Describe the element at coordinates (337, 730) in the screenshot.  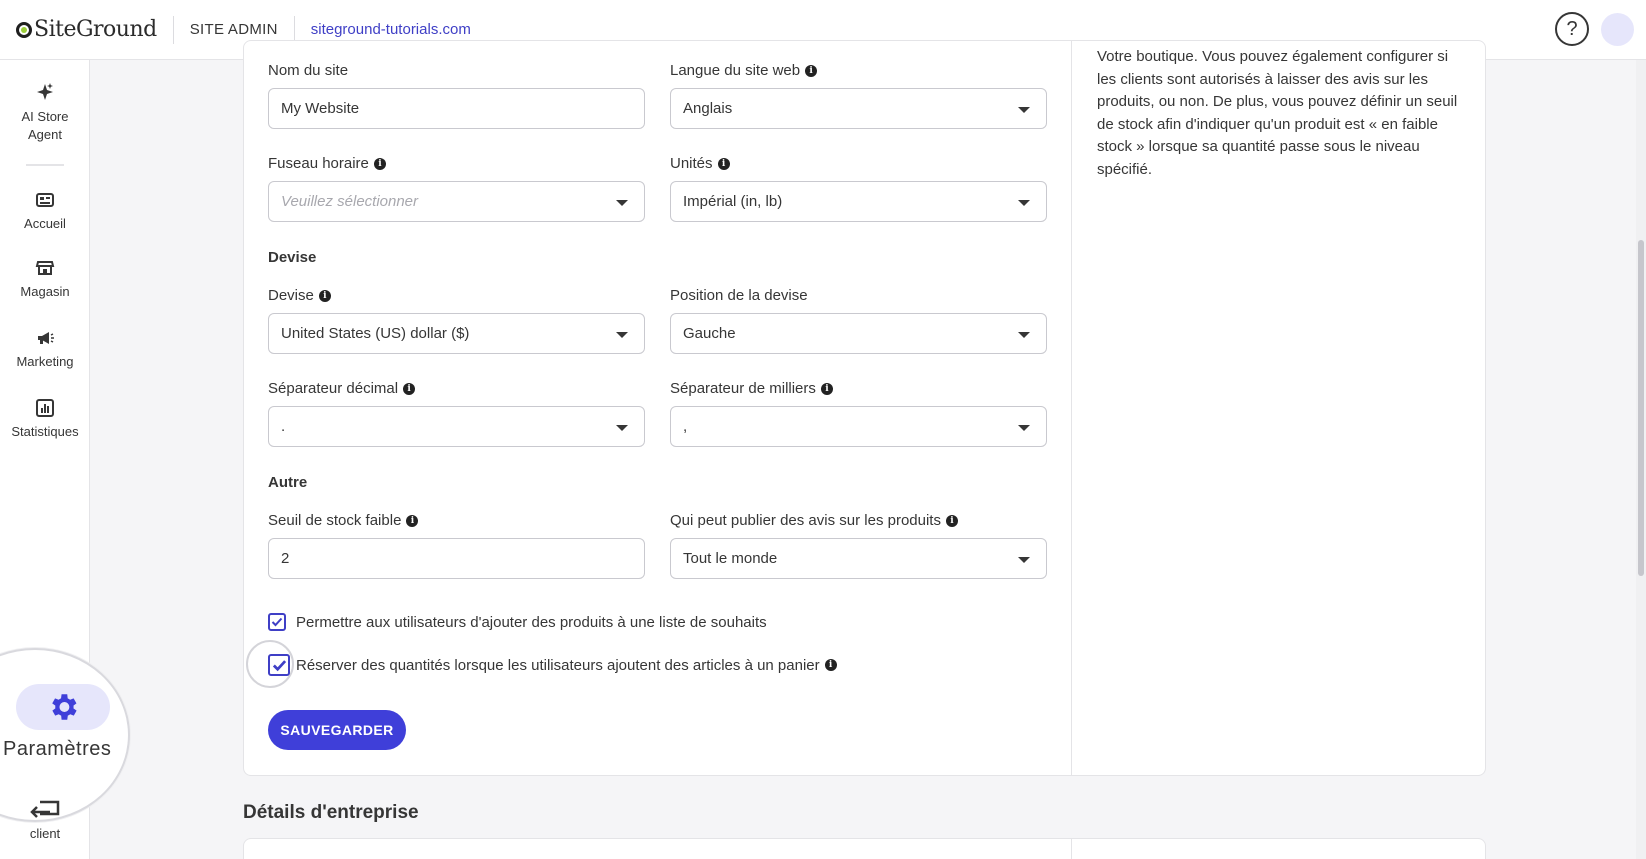
I see `save-button: SAUVEGARDER` at that location.